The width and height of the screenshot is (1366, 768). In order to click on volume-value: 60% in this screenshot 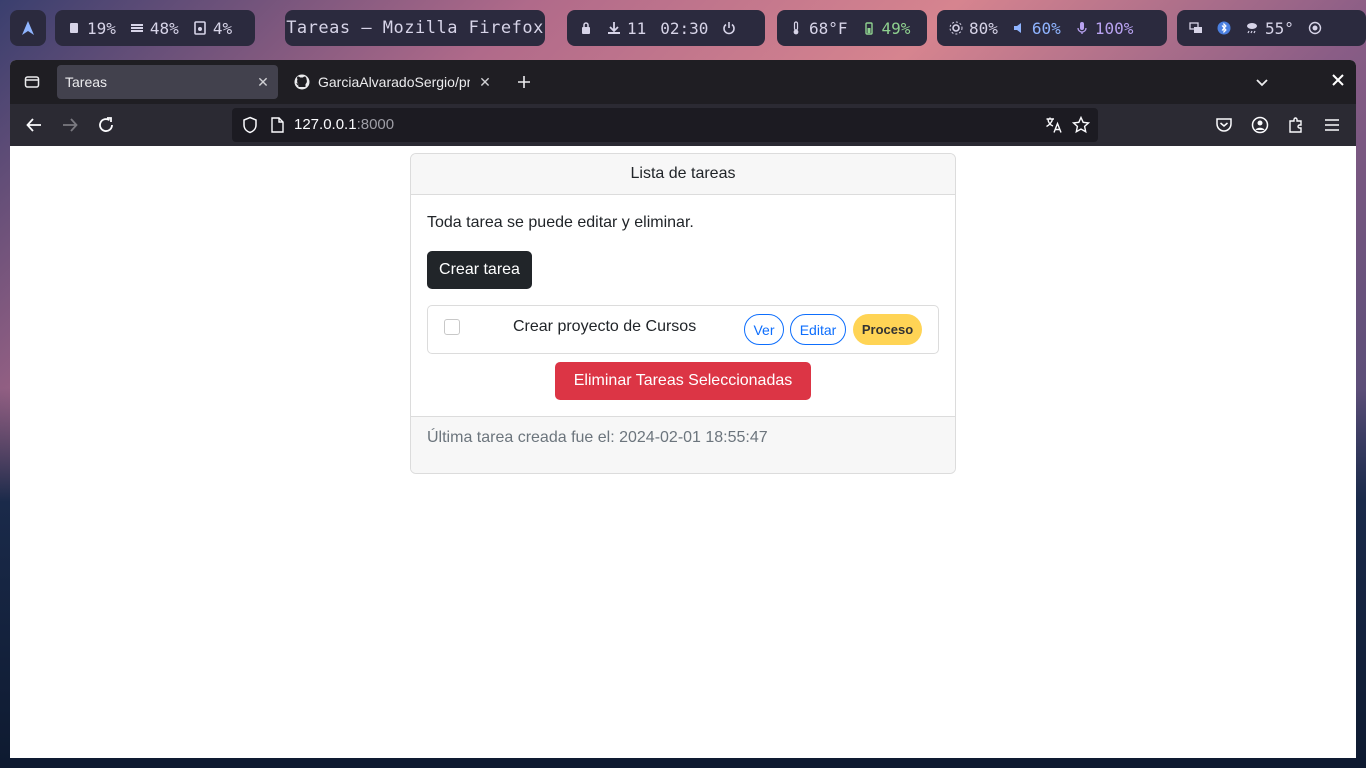, I will do `click(1046, 28)`.